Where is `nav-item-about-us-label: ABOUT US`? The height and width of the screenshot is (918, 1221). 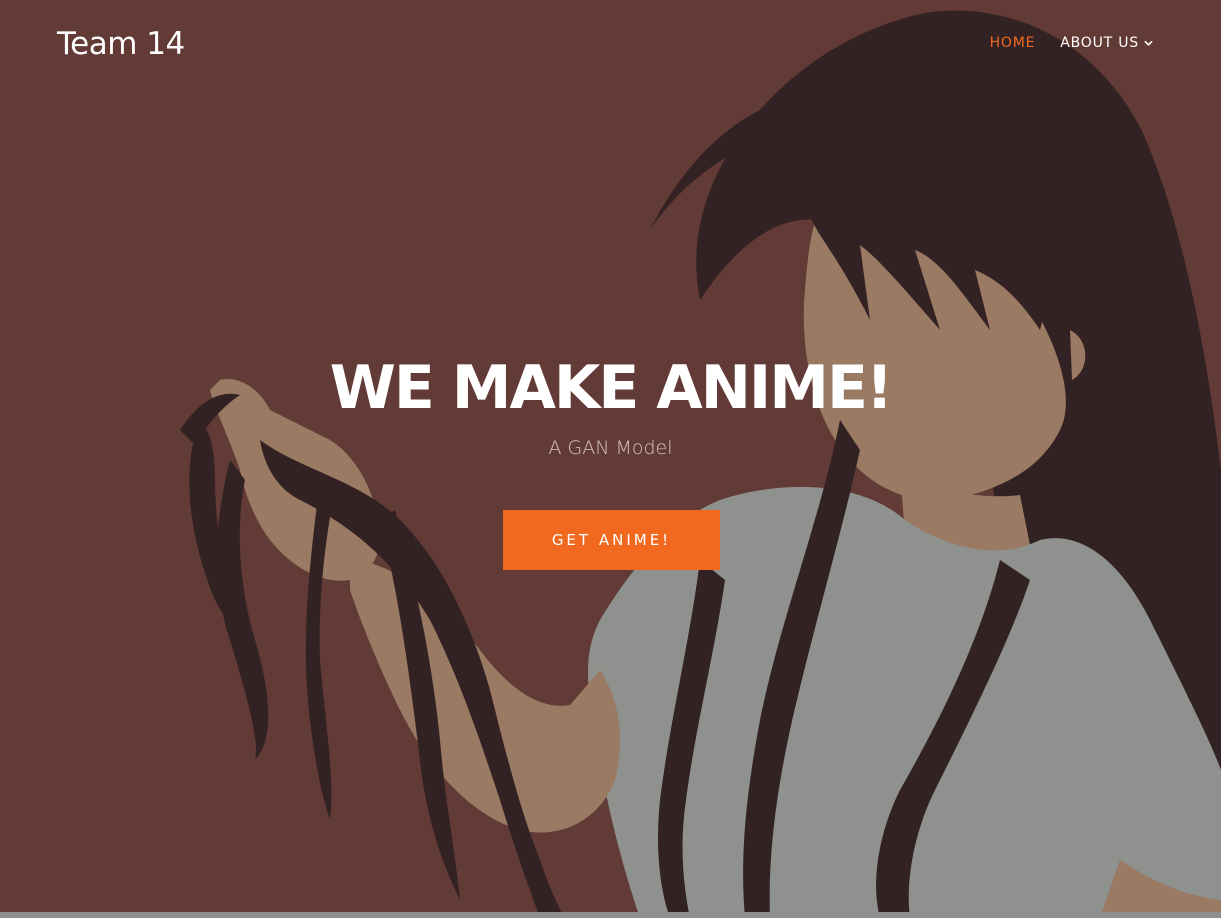 nav-item-about-us-label: ABOUT US is located at coordinates (1099, 43).